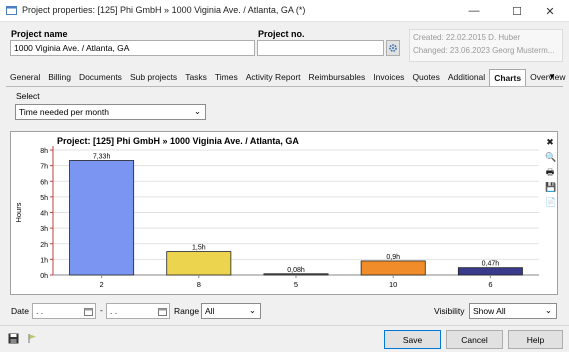 This screenshot has height=352, width=569. Describe the element at coordinates (425, 78) in the screenshot. I see `tab-quotes: Quotes` at that location.